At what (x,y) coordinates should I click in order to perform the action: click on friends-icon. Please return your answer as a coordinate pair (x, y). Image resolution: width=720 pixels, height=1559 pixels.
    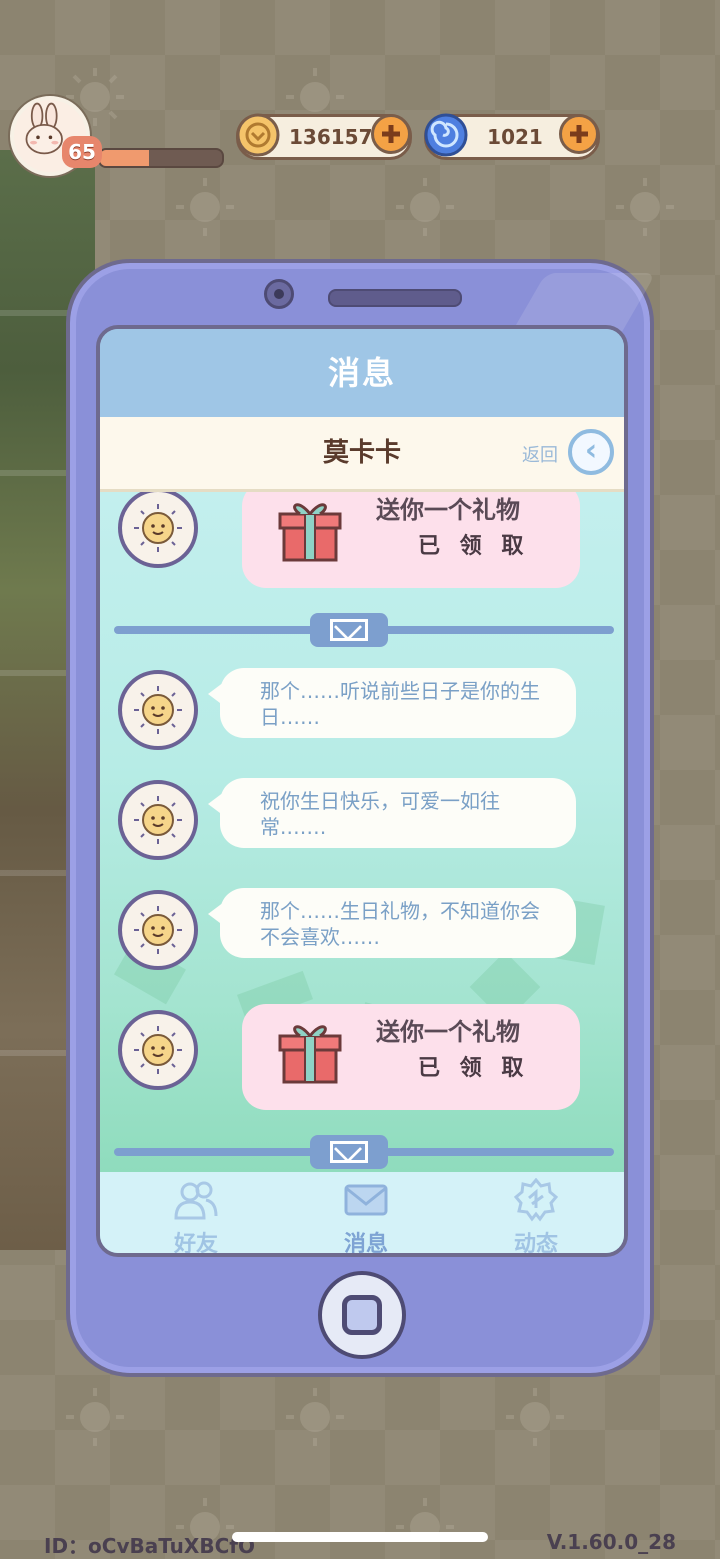
    Looking at the image, I should click on (196, 1200).